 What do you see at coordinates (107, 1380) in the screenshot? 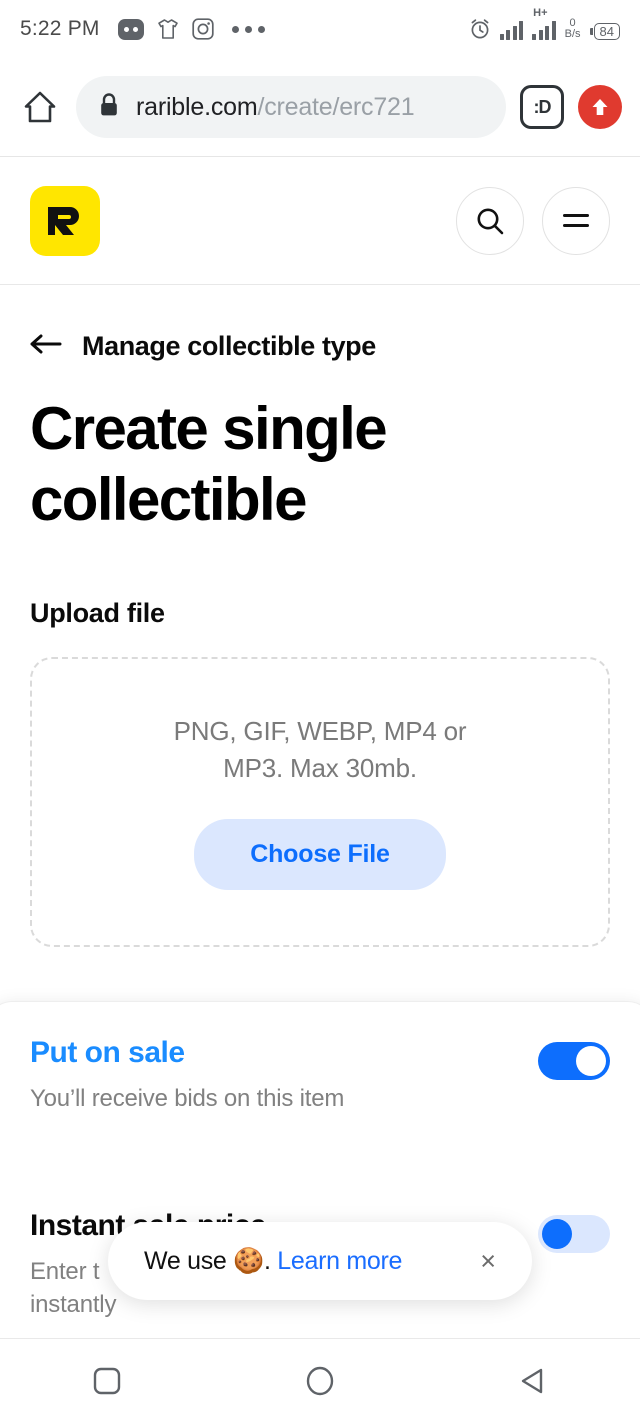
I see `square-recents-icon` at bounding box center [107, 1380].